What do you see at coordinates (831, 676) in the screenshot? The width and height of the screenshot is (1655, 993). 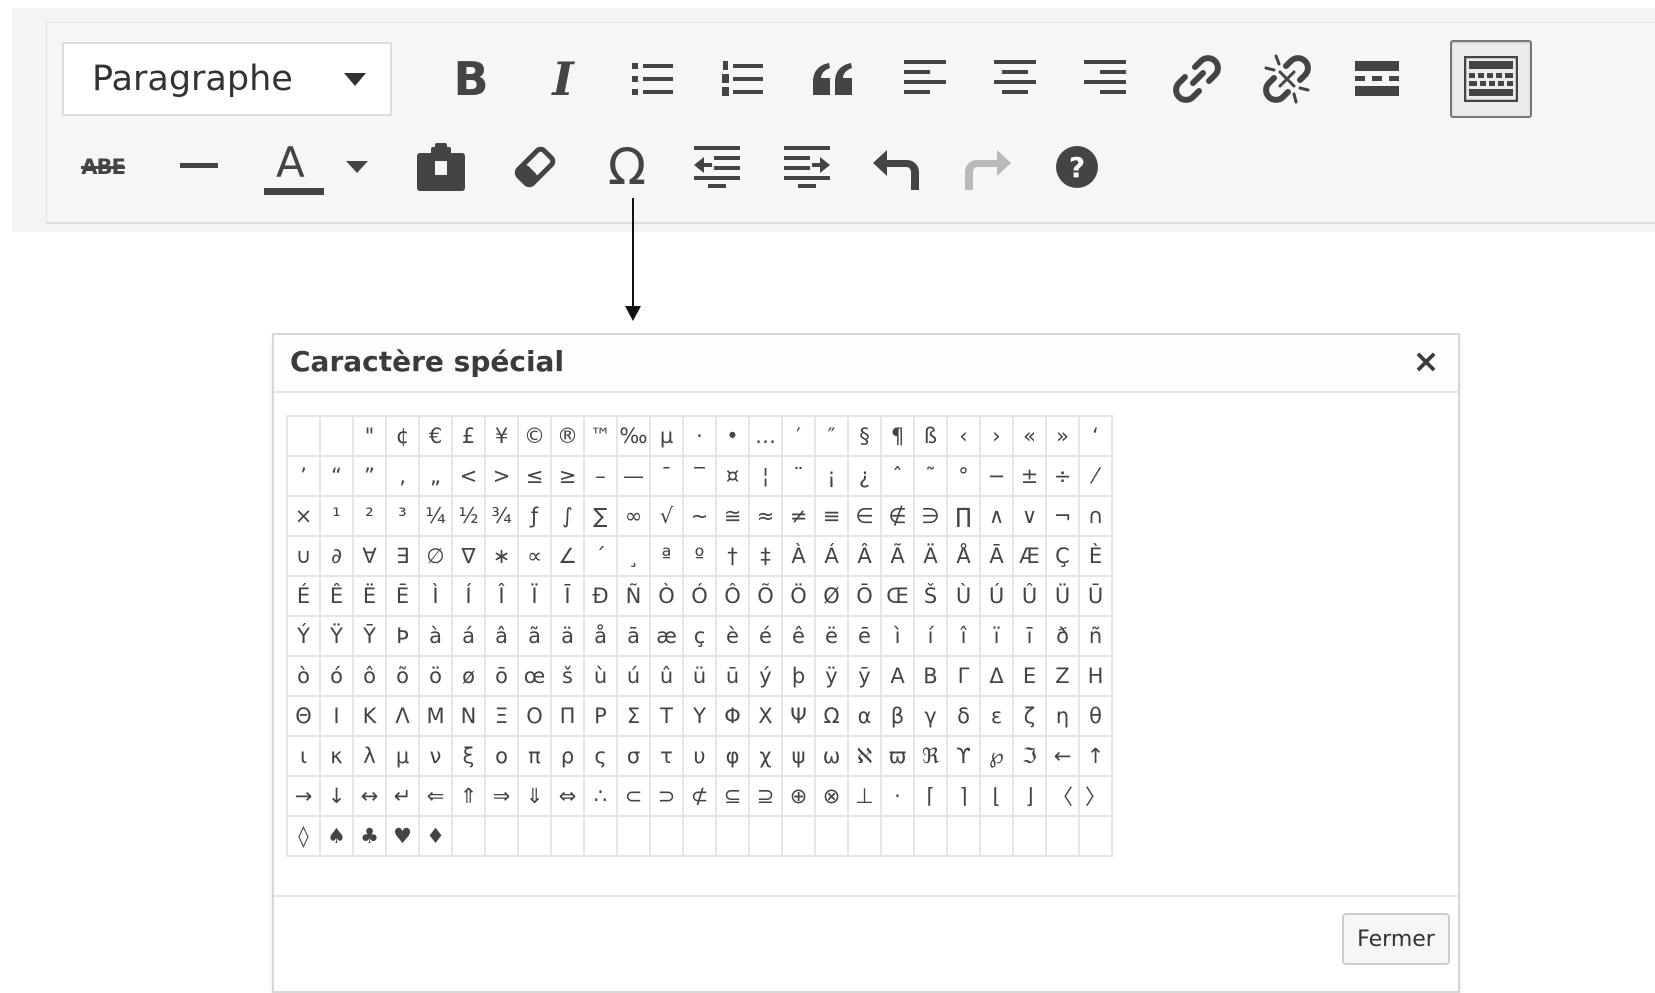 I see `character-cell: ÿ` at bounding box center [831, 676].